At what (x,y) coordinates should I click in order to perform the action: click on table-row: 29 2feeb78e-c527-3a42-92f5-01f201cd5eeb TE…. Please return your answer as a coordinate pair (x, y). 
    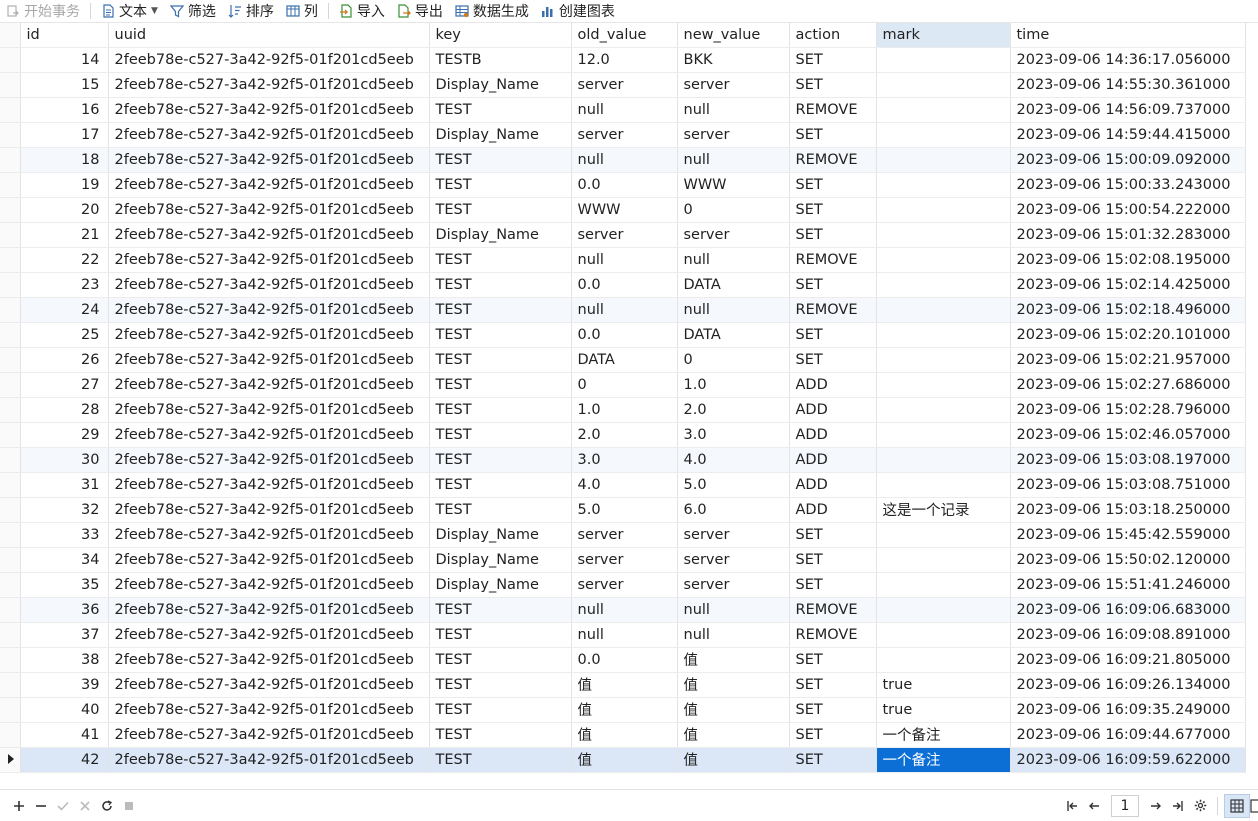
    Looking at the image, I should click on (623, 435).